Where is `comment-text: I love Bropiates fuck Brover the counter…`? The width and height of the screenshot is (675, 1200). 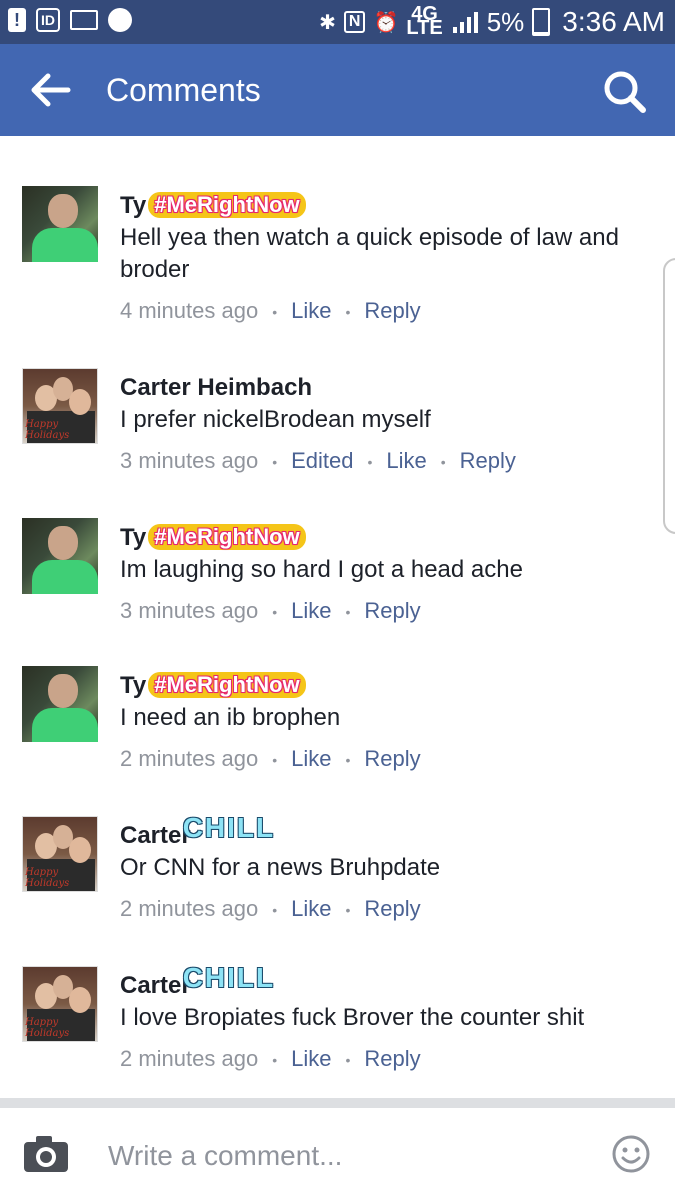
comment-text: I love Bropiates fuck Brover the counter… is located at coordinates (352, 1017).